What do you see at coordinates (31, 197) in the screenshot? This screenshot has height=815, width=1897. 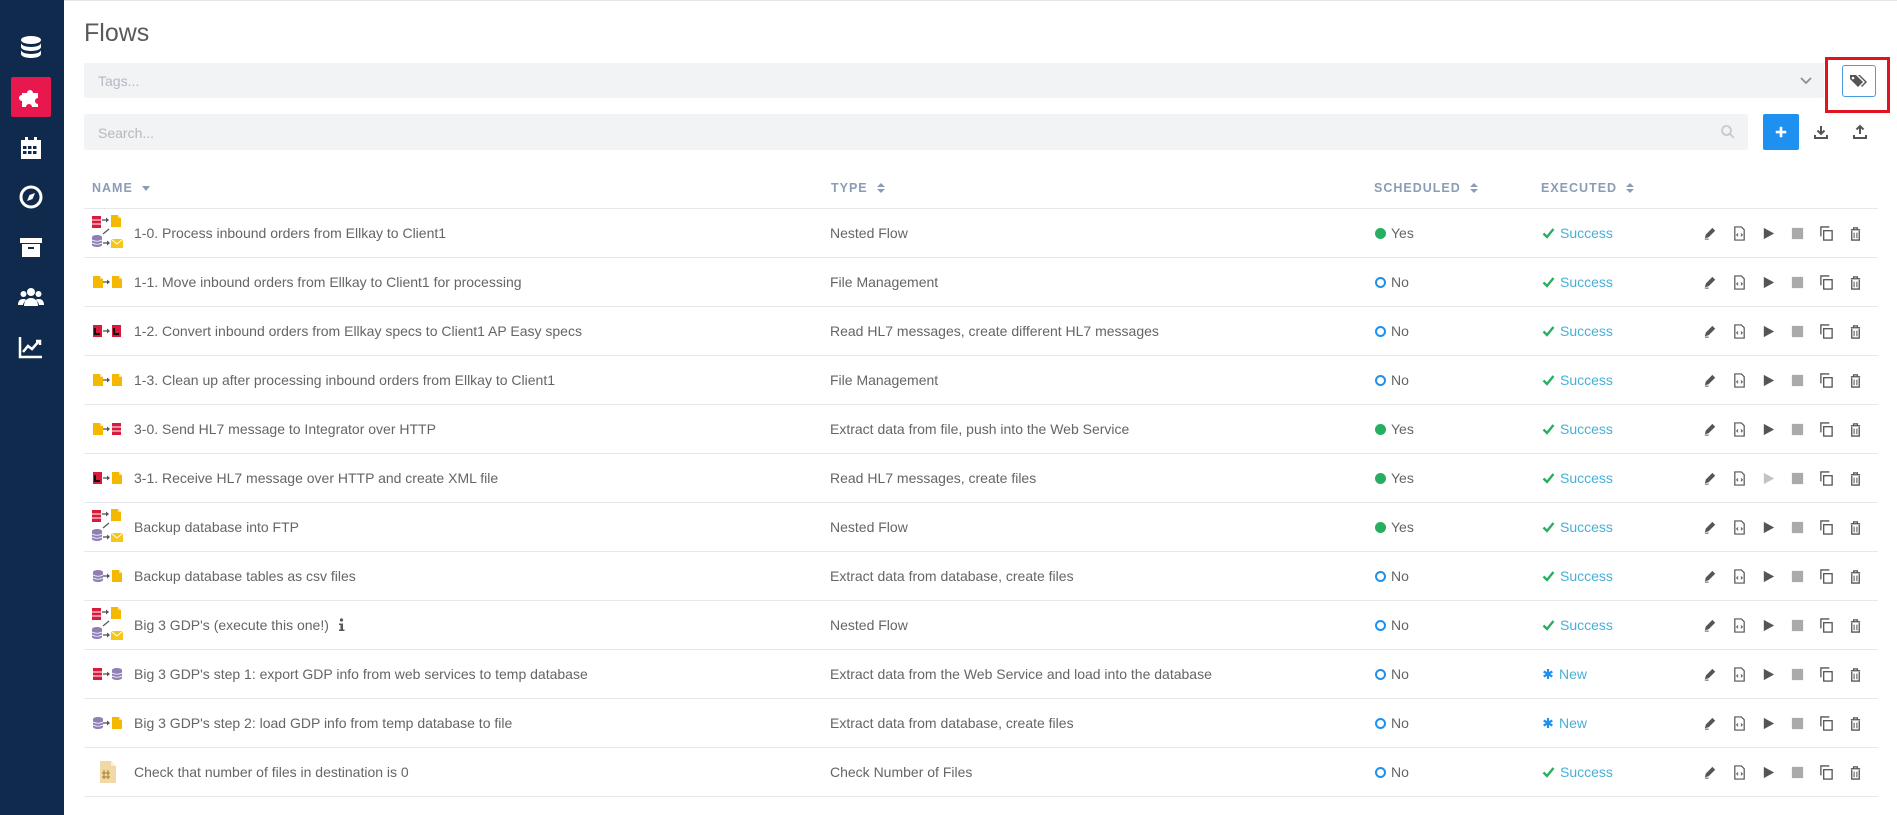 I see `nav-monitor` at bounding box center [31, 197].